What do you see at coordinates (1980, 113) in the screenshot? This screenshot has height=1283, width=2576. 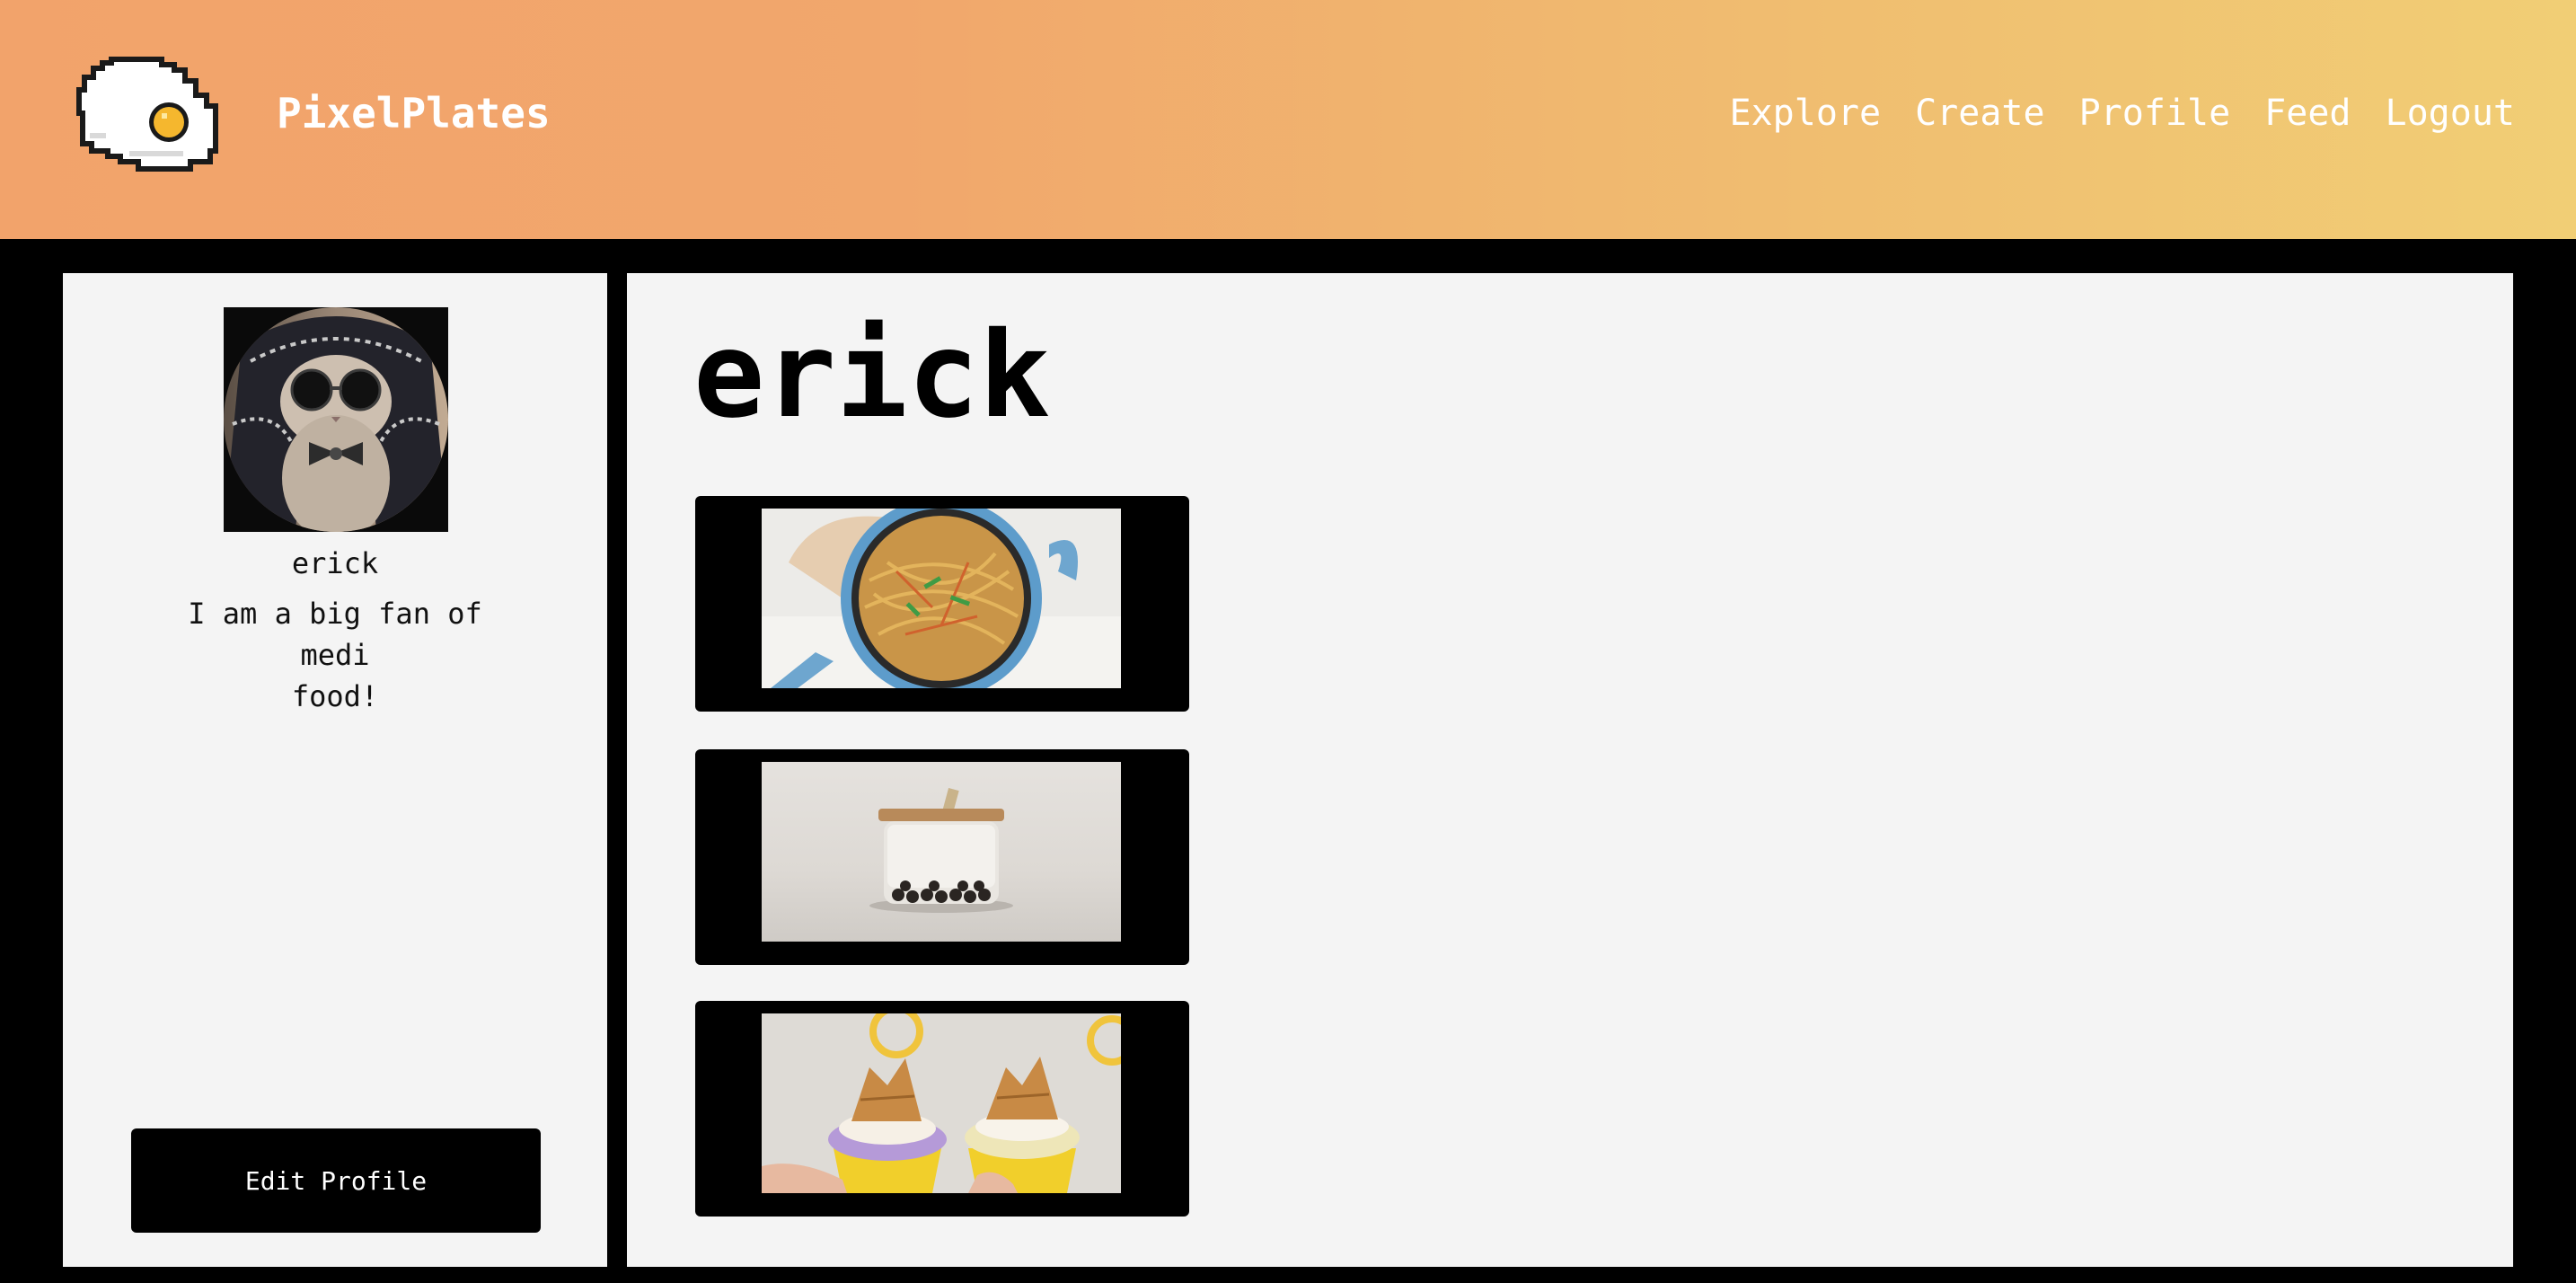 I see `nav-create: Create` at bounding box center [1980, 113].